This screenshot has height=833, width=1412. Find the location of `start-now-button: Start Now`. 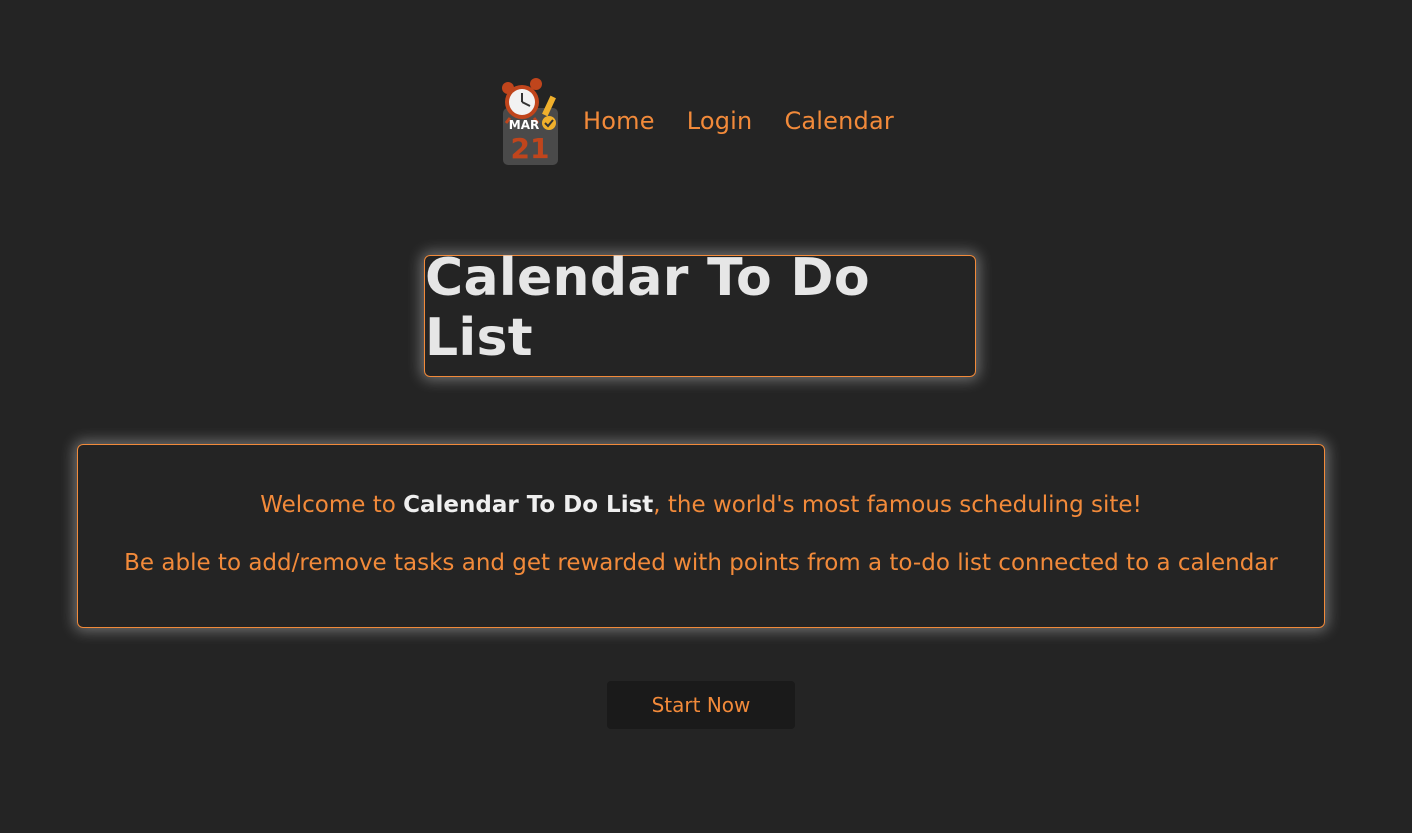

start-now-button: Start Now is located at coordinates (701, 705).